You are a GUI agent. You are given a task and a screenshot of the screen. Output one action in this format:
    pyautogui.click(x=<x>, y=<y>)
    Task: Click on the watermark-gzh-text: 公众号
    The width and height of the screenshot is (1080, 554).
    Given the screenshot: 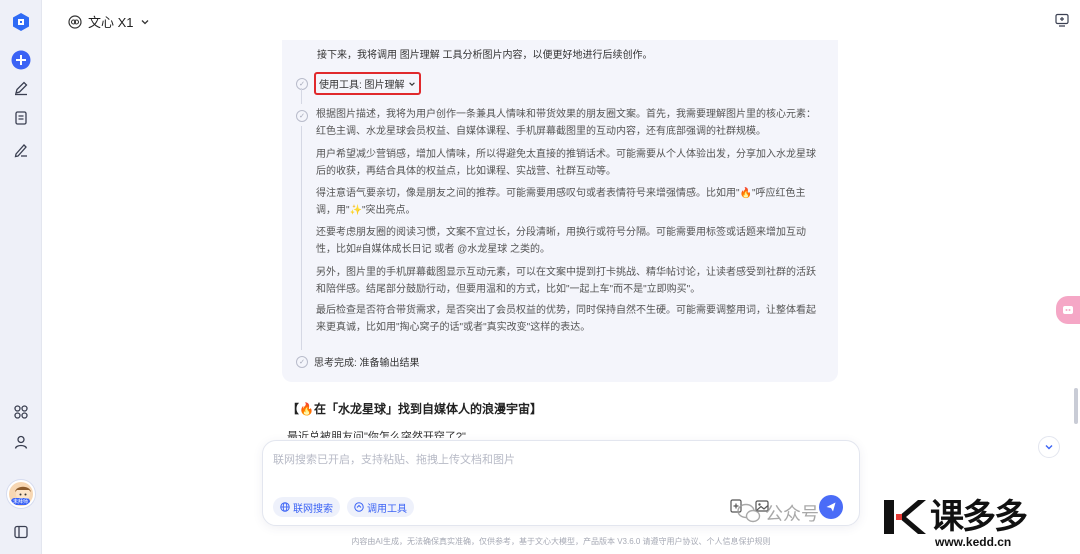 What is the action you would take?
    pyautogui.click(x=792, y=514)
    